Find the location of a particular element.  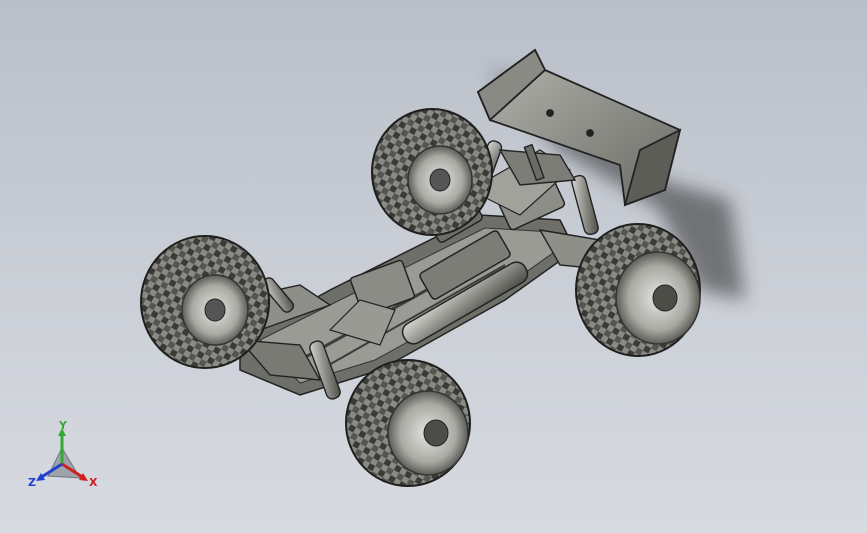

wheel-front-right is located at coordinates (408, 423).